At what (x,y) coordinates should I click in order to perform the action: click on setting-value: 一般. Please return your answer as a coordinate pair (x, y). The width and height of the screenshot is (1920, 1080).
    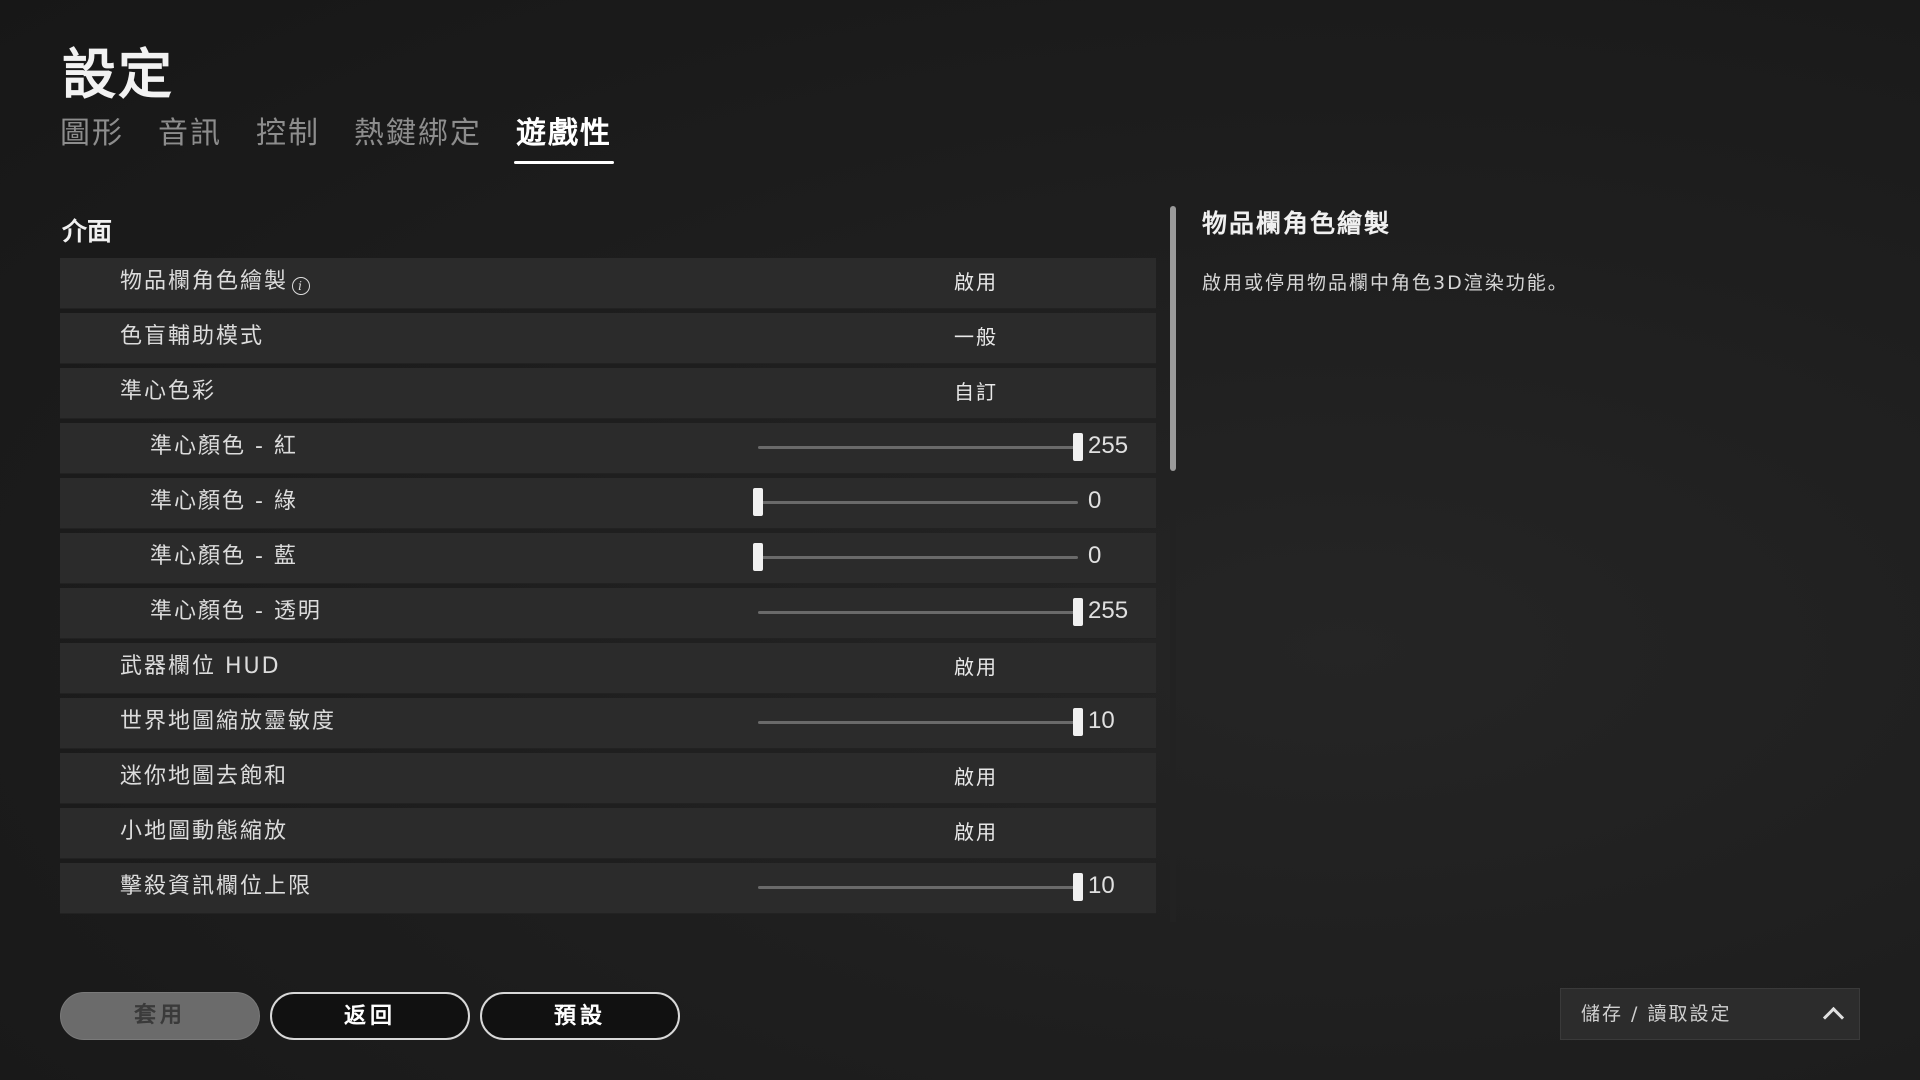
    Looking at the image, I should click on (976, 337).